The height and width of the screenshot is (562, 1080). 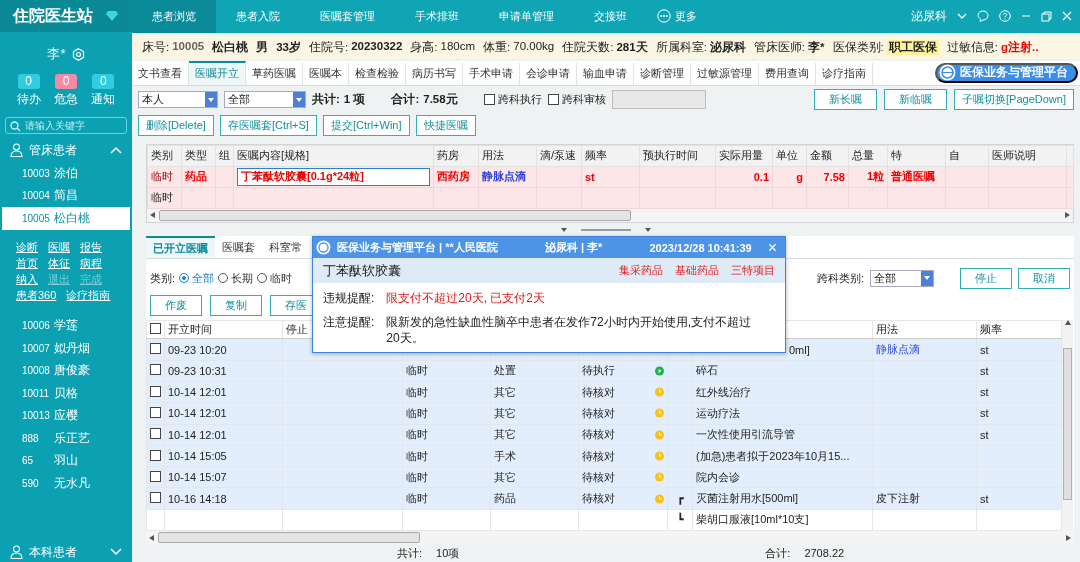 What do you see at coordinates (434, 73) in the screenshot?
I see `tab: 病历书写` at bounding box center [434, 73].